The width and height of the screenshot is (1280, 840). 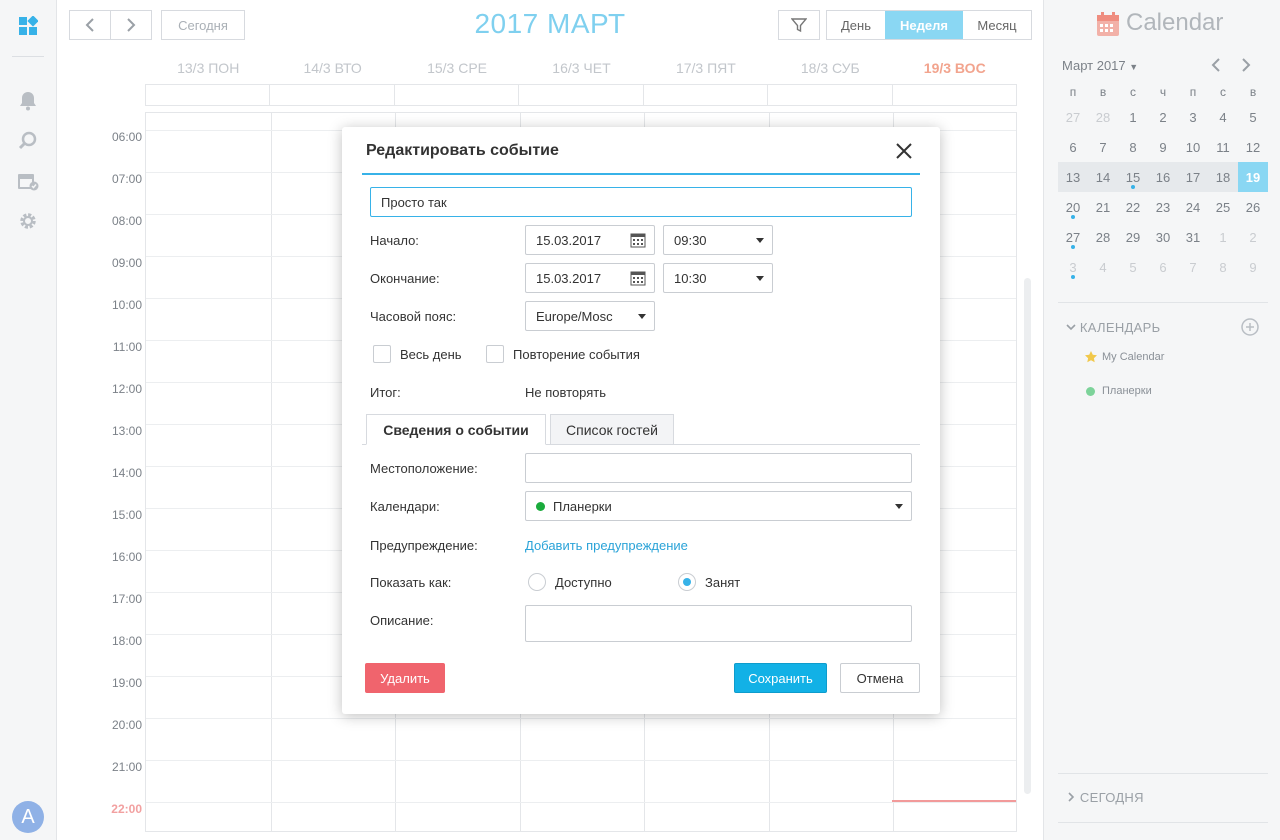 I want to click on location-input, so click(x=718, y=468).